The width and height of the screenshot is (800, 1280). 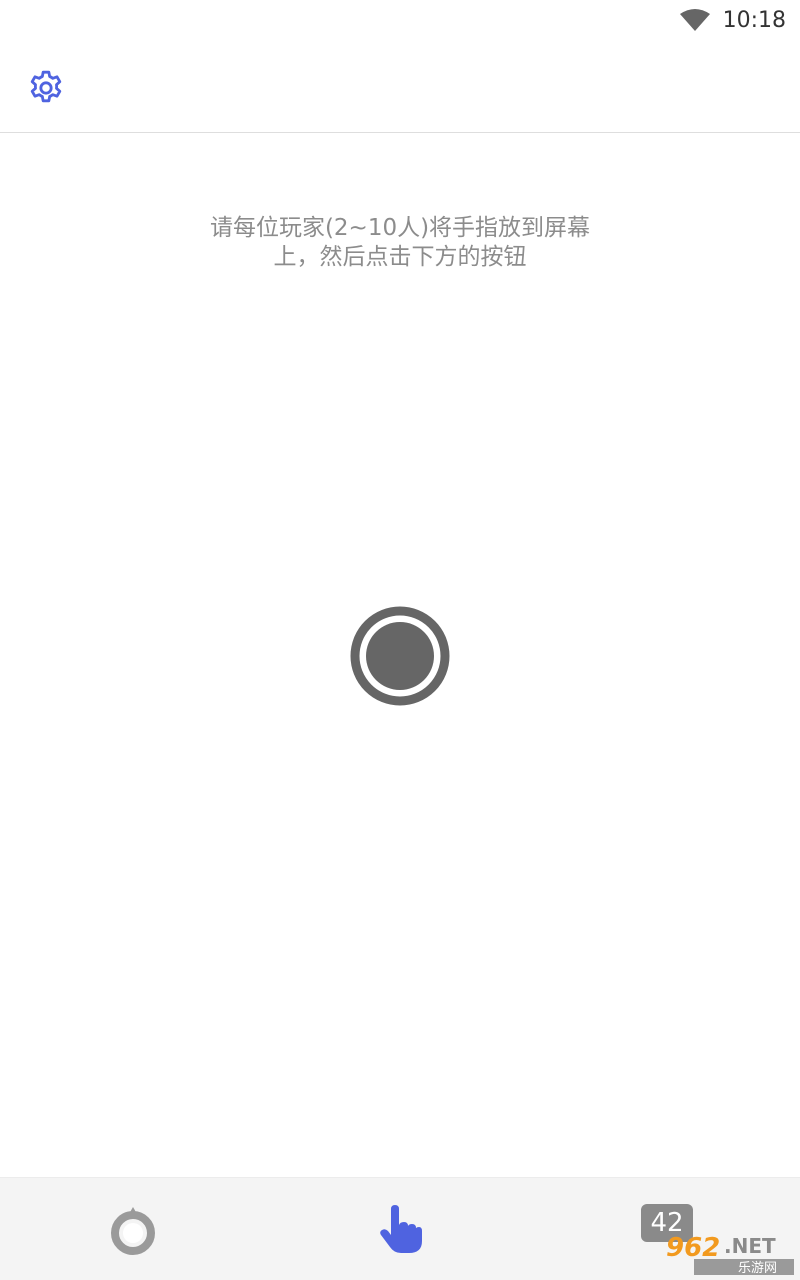 I want to click on nav-item-circle, so click(x=133, y=1229).